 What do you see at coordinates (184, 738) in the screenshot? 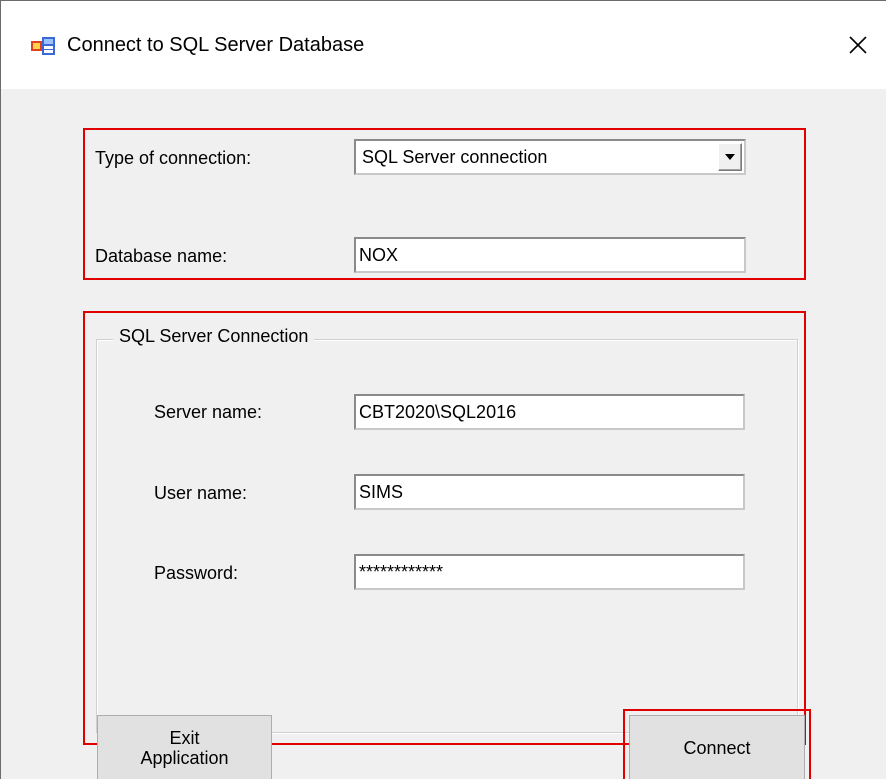
I see `exit-button-label-line1: Exit` at bounding box center [184, 738].